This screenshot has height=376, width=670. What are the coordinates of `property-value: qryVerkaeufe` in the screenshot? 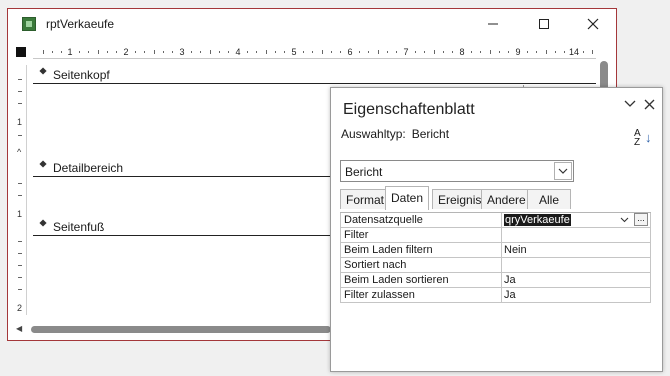 It's located at (537, 220).